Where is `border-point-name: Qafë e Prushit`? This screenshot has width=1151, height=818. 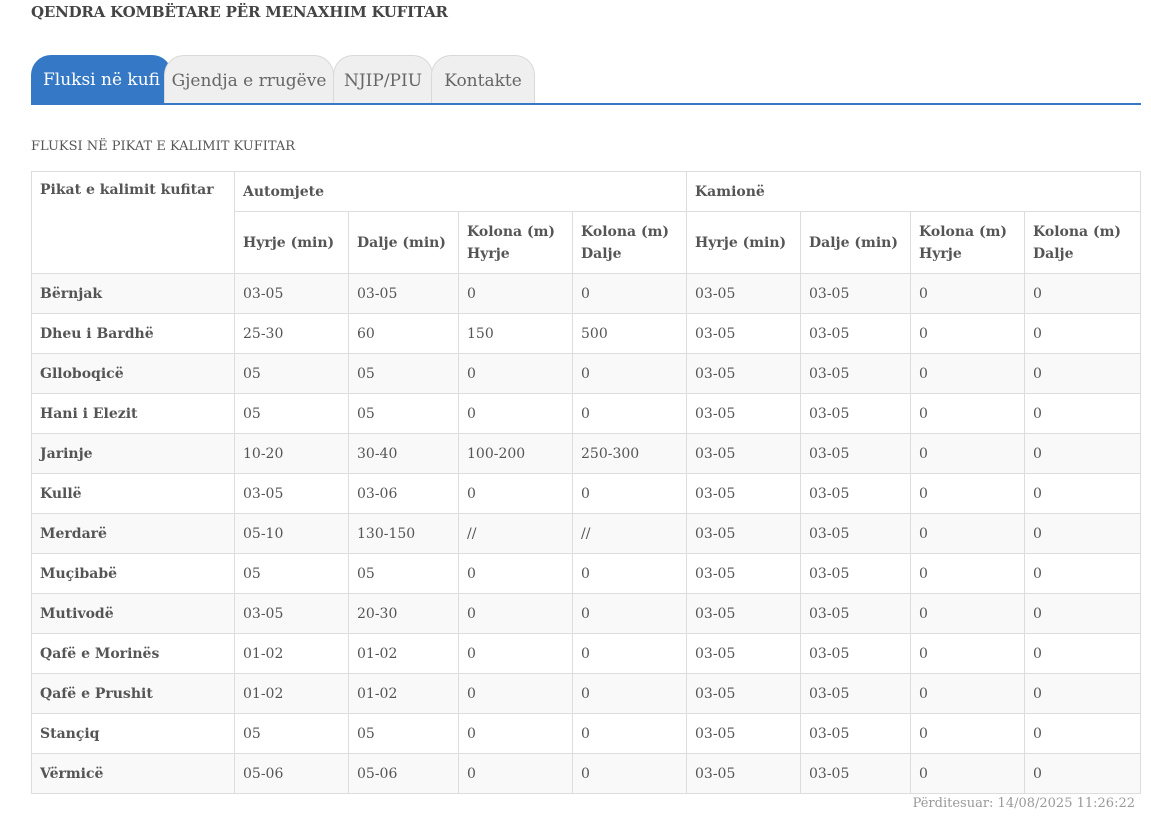
border-point-name: Qafë e Prushit is located at coordinates (133, 693).